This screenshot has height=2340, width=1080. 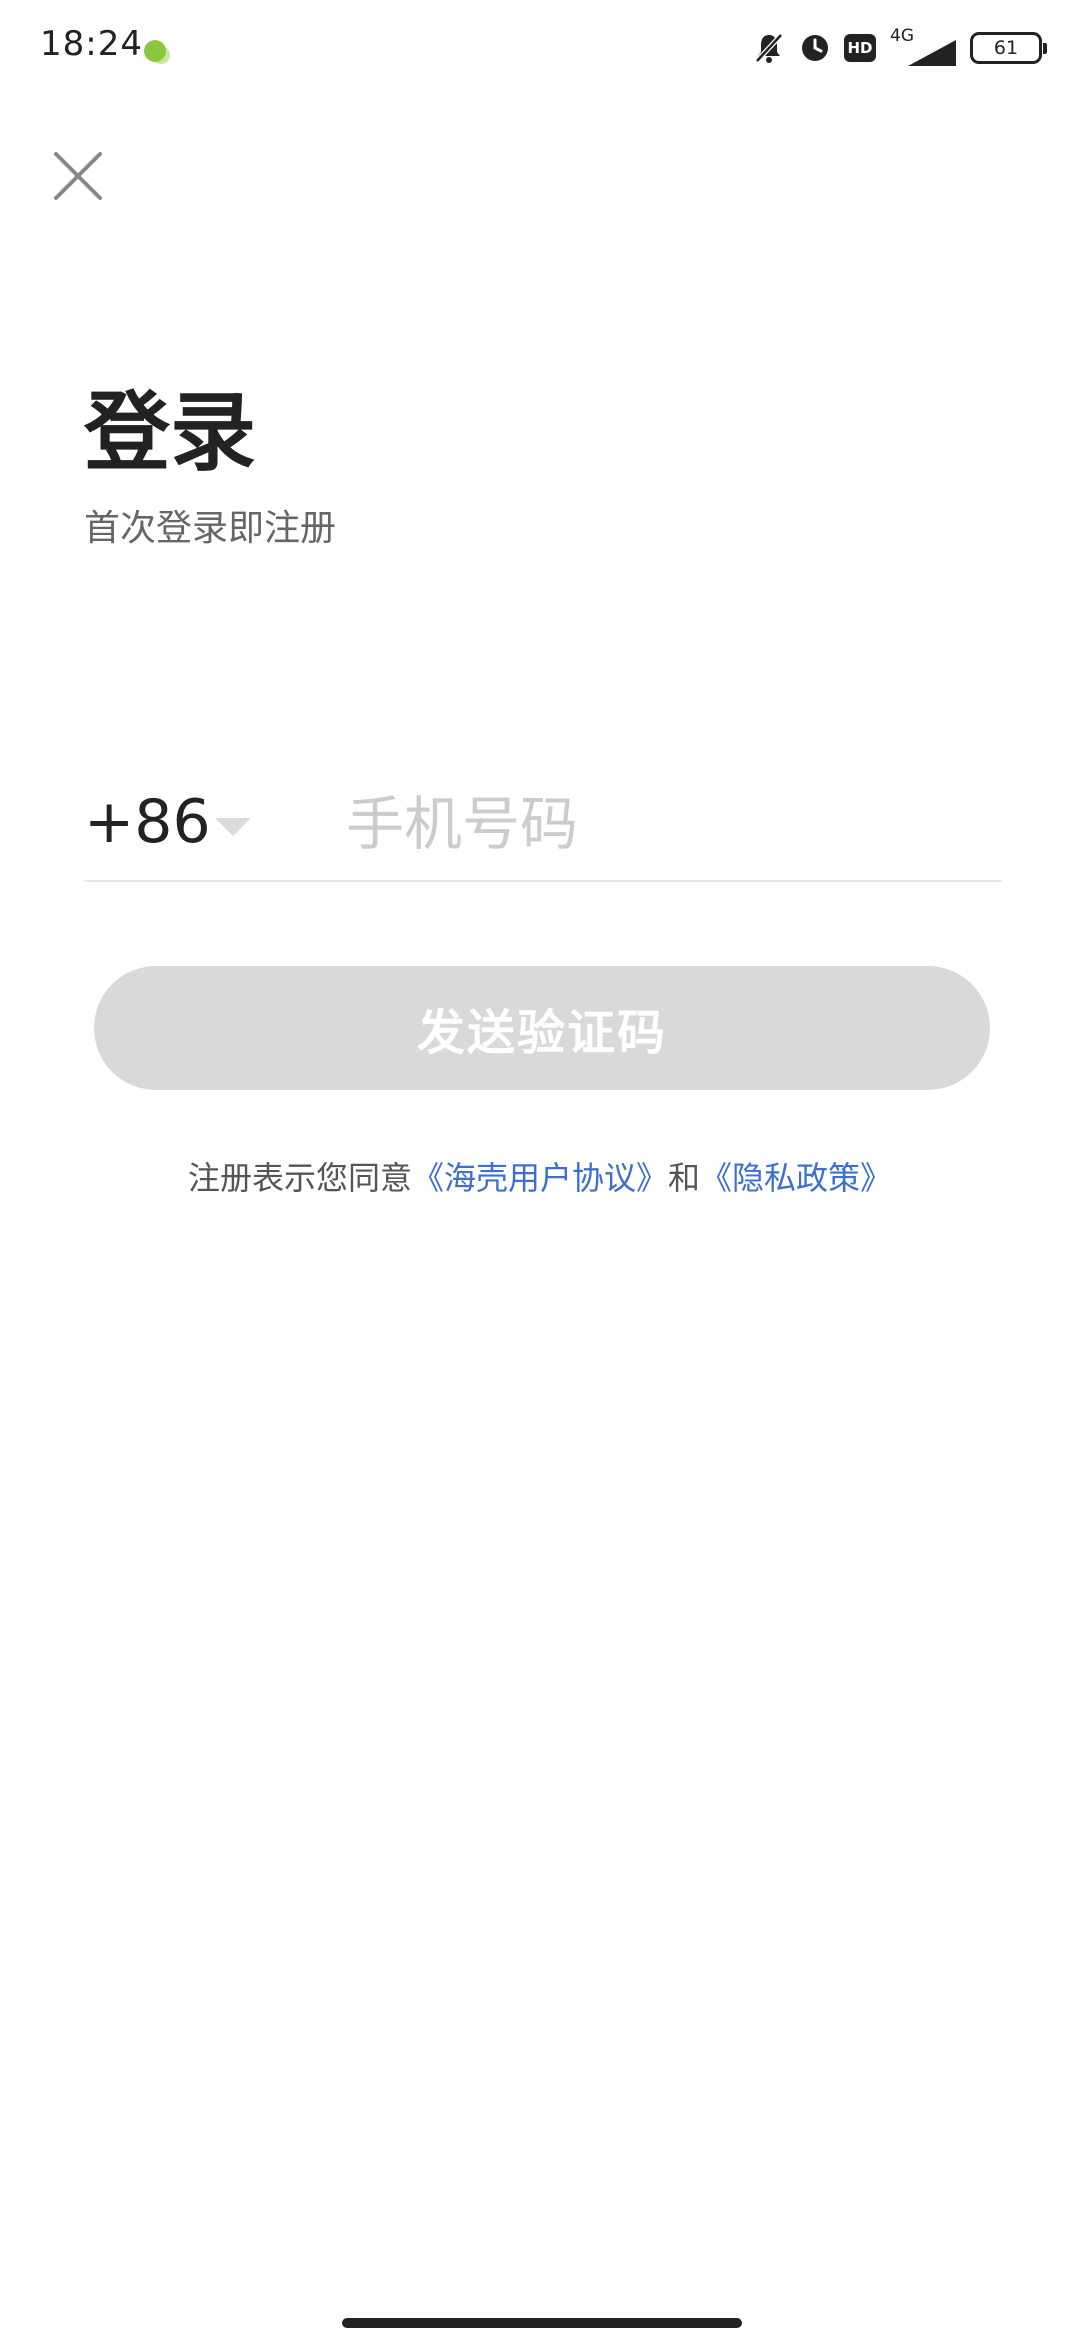 What do you see at coordinates (147, 822) in the screenshot?
I see `country-code-label: +86` at bounding box center [147, 822].